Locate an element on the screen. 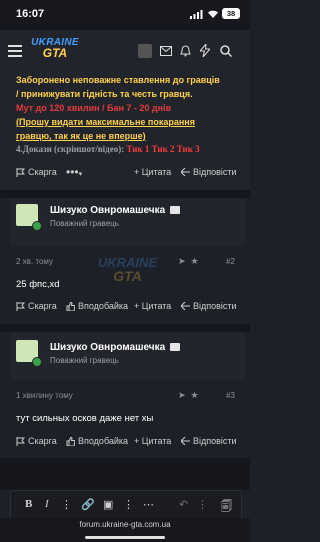 The image size is (320, 542). more-format-icon: ⋮ is located at coordinates (66, 504).